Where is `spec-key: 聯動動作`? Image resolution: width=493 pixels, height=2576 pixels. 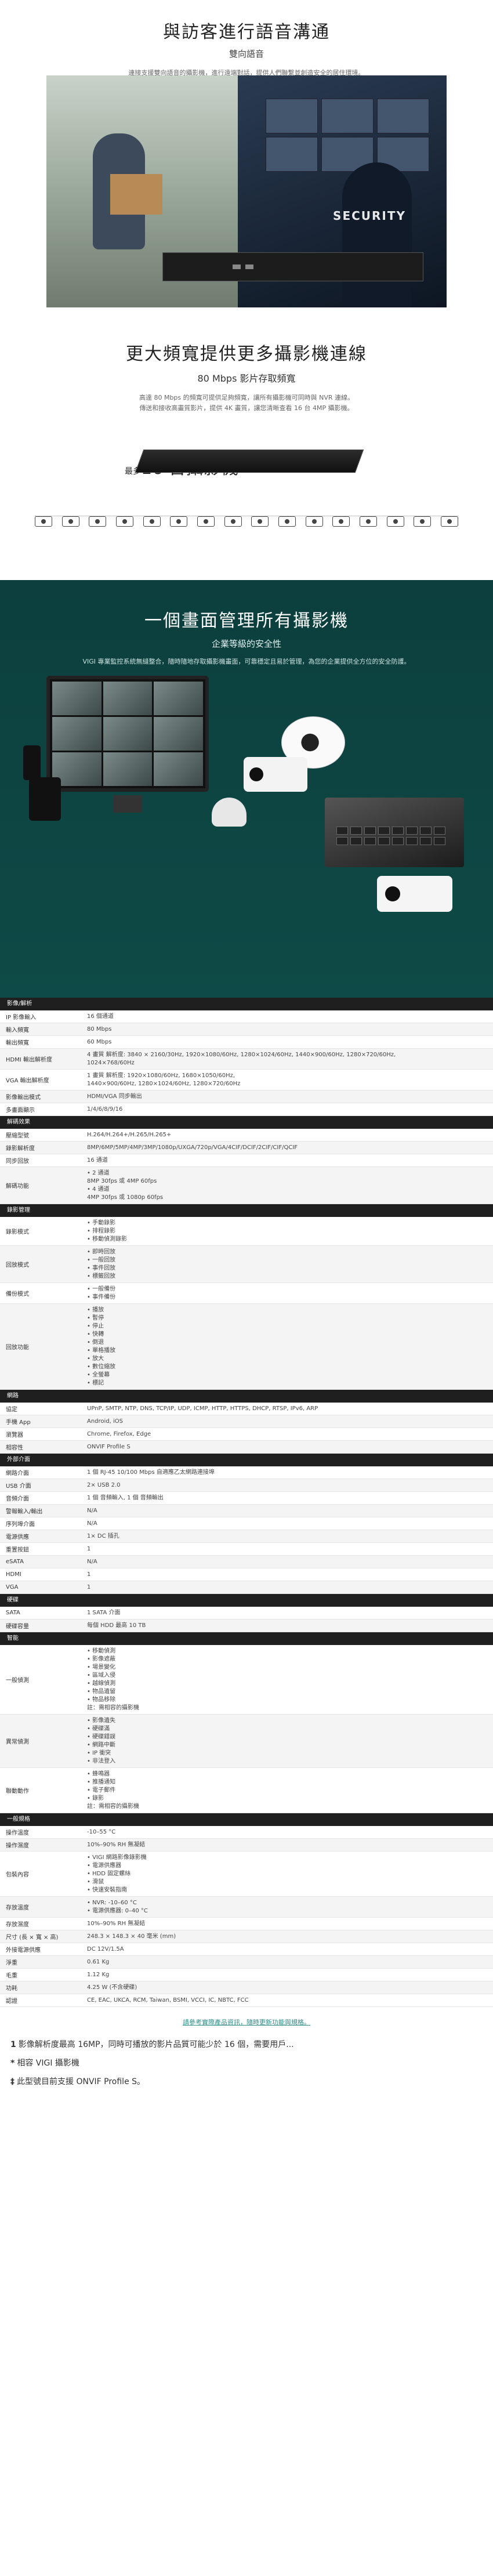 spec-key: 聯動動作 is located at coordinates (17, 1792).